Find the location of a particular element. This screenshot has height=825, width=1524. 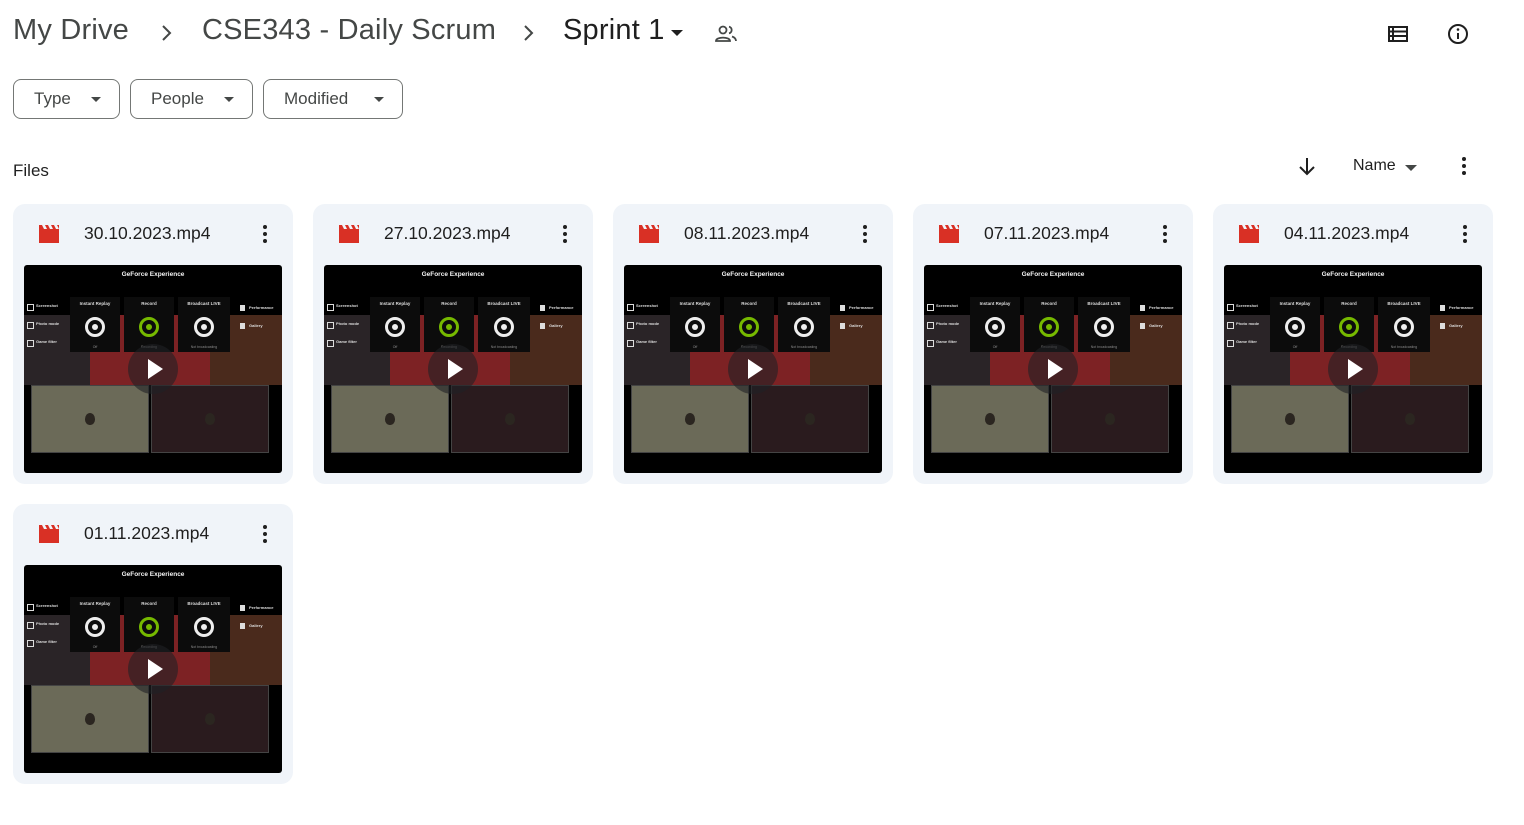

filter-type-chip: Type is located at coordinates (66, 99).